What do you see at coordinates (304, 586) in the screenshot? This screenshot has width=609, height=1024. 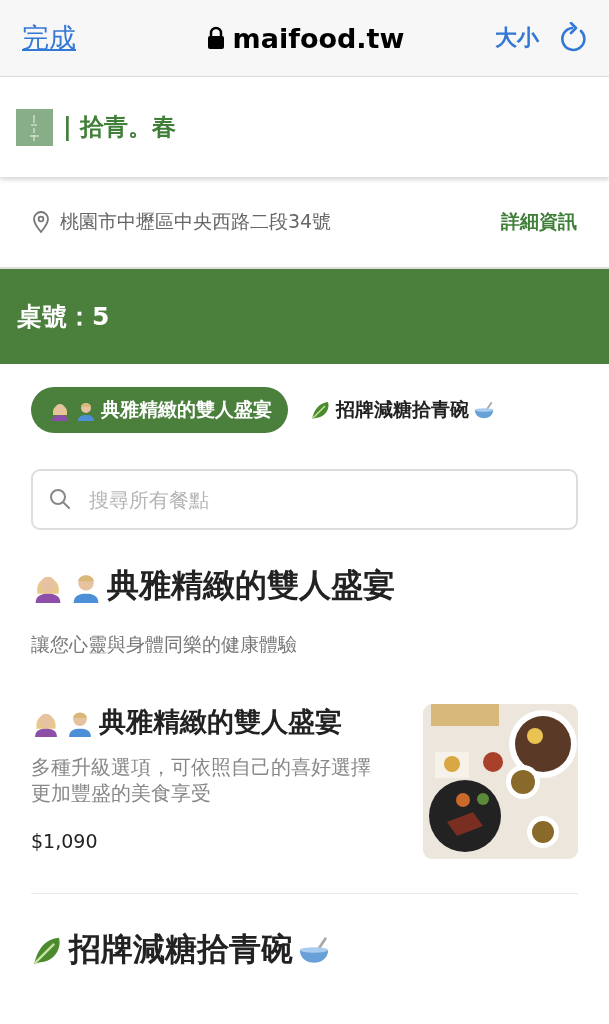 I see `section-heading: 典雅精緻的雙人盛宴` at bounding box center [304, 586].